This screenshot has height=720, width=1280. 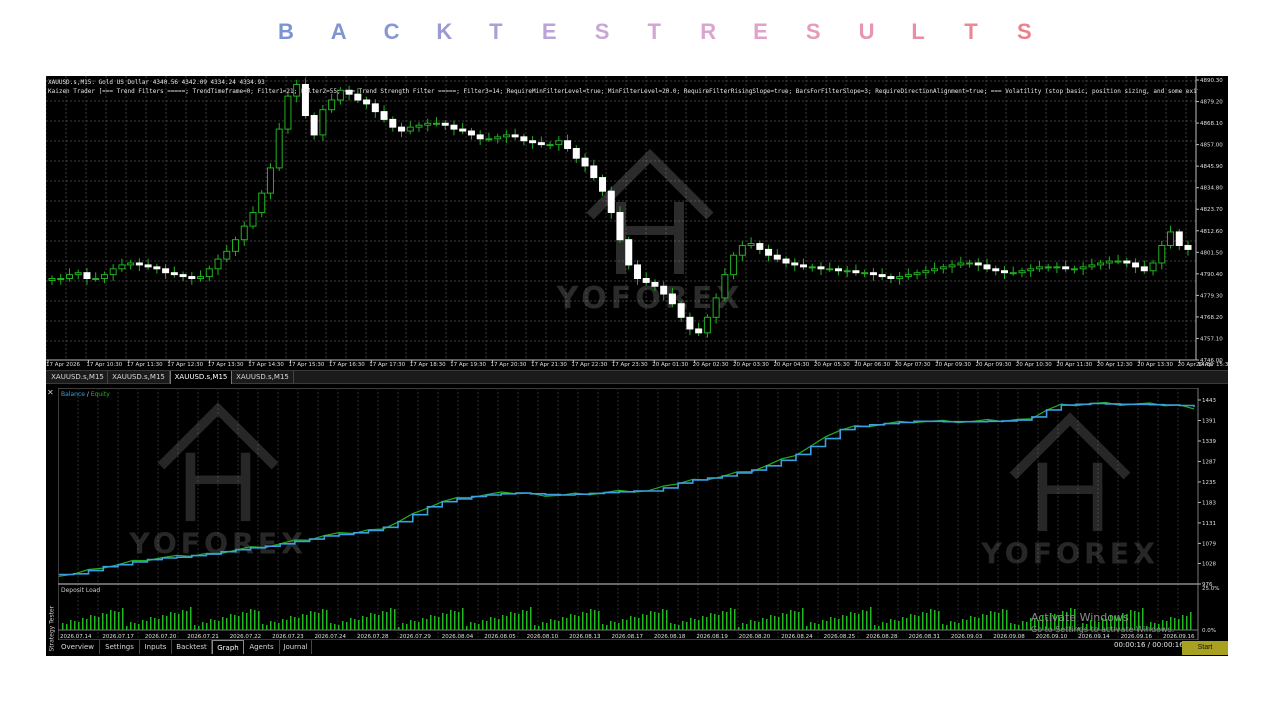 I want to click on activate-windows-title: Activate Windows, so click(x=1080, y=617).